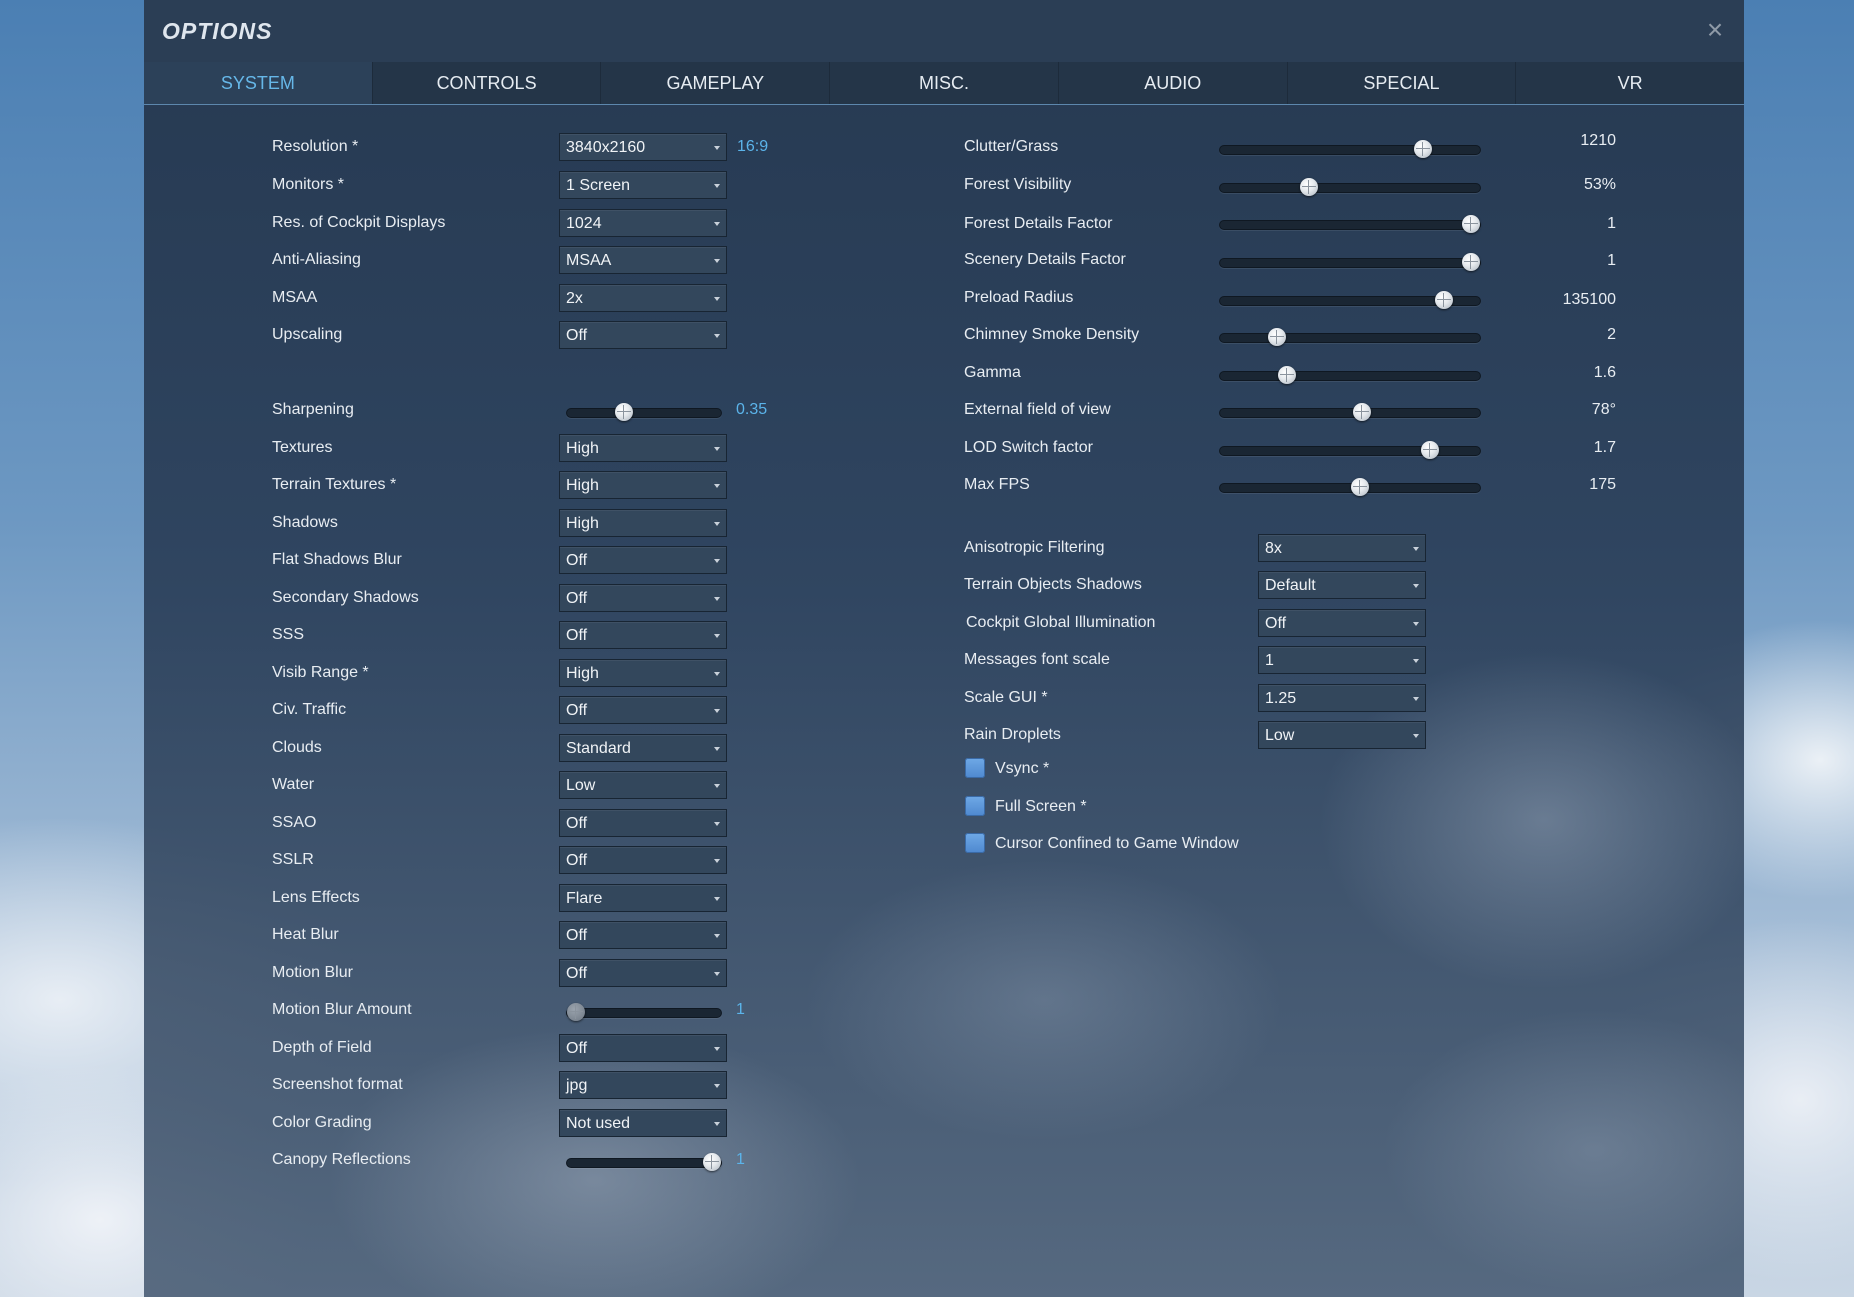  Describe the element at coordinates (1350, 450) in the screenshot. I see `lod-switch-slider` at that location.